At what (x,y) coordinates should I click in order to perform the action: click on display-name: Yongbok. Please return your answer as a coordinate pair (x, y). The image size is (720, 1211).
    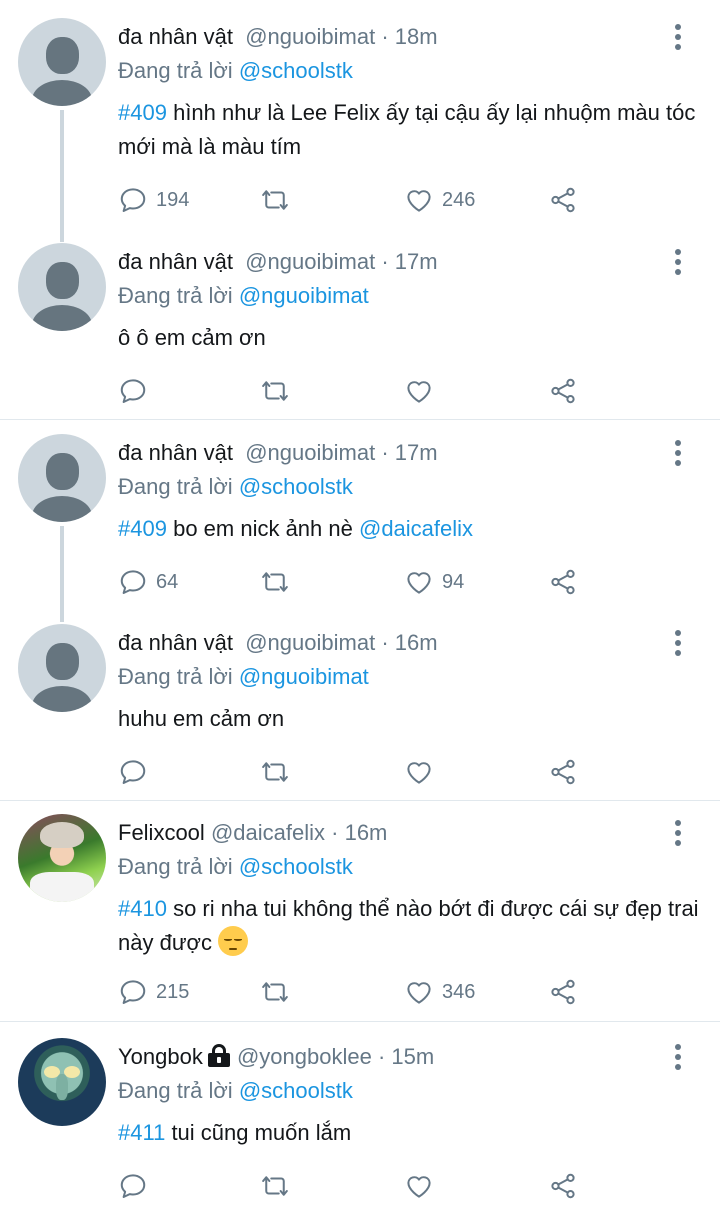
    Looking at the image, I should click on (160, 1056).